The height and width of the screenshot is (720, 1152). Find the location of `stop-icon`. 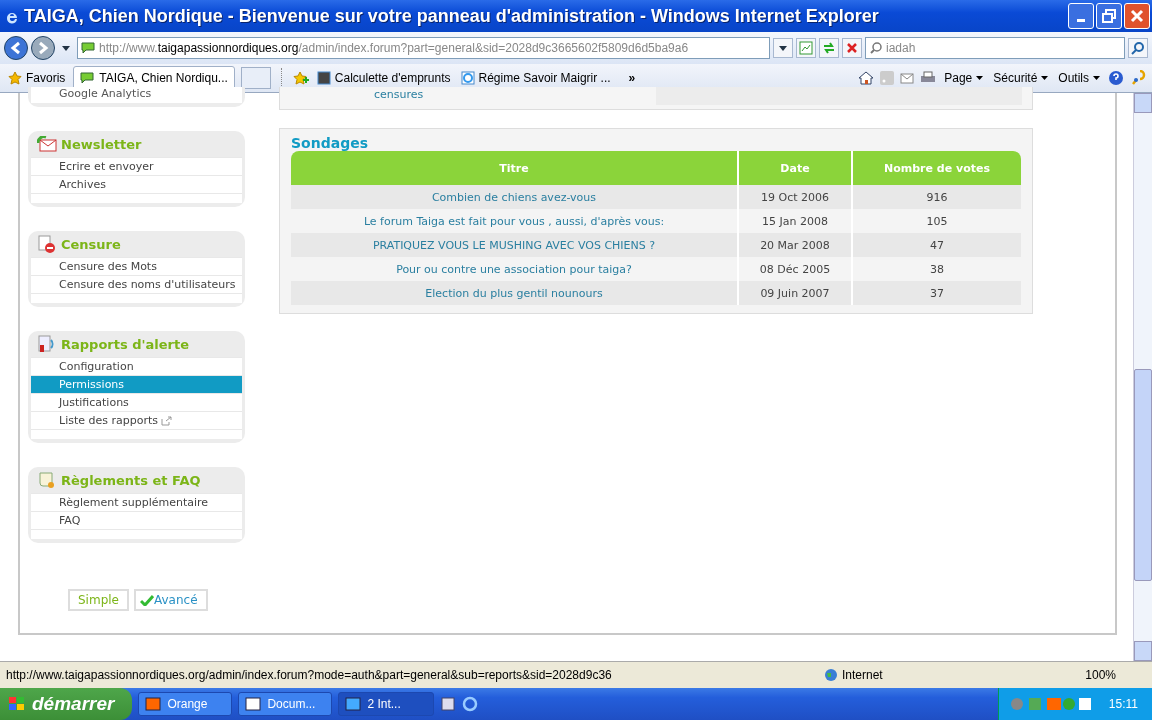

stop-icon is located at coordinates (852, 48).